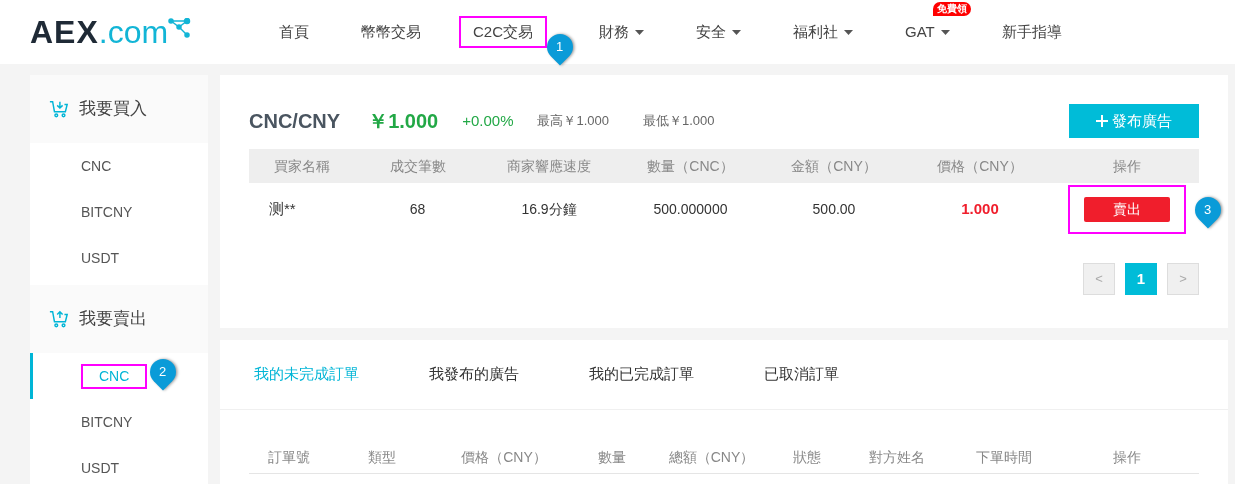 This screenshot has height=484, width=1235. Describe the element at coordinates (690, 209) in the screenshot. I see `table-cell-text: 500.000000` at that location.